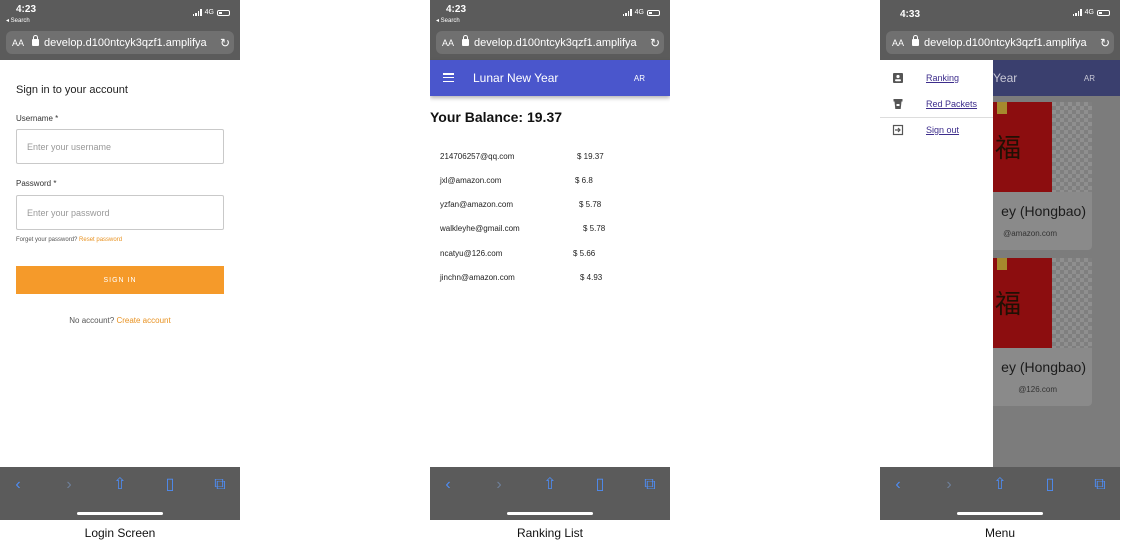 Image resolution: width=1121 pixels, height=542 pixels. What do you see at coordinates (120, 533) in the screenshot?
I see `login-caption: Login Screen` at bounding box center [120, 533].